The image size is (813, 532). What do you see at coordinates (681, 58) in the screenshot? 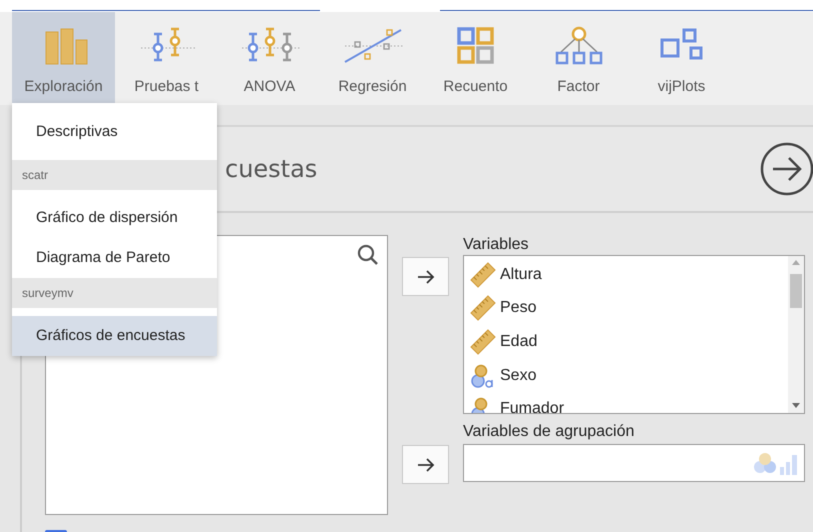
I see `toolbar-tab: vijPlots` at bounding box center [681, 58].